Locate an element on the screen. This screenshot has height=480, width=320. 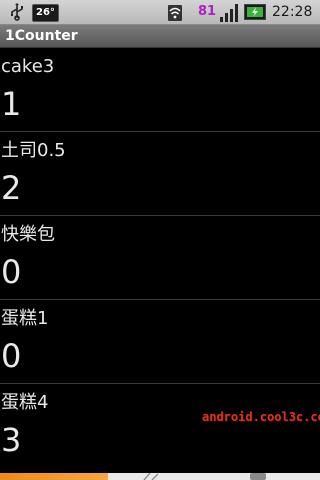
bottom-tab-active is located at coordinates (54, 476).